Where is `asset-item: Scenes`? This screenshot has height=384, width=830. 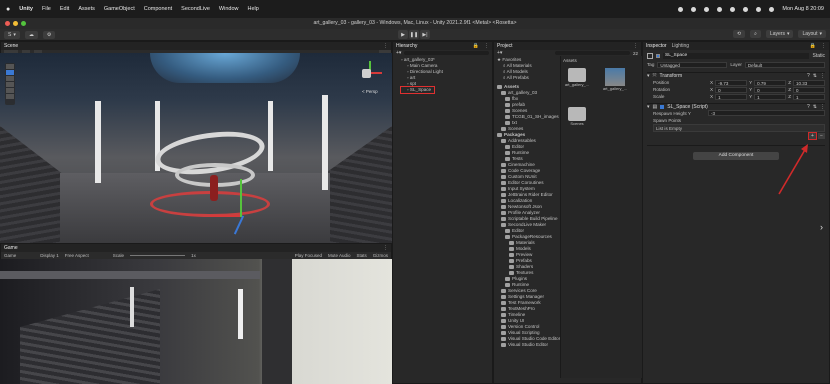
asset-item: Scenes is located at coordinates (577, 116).